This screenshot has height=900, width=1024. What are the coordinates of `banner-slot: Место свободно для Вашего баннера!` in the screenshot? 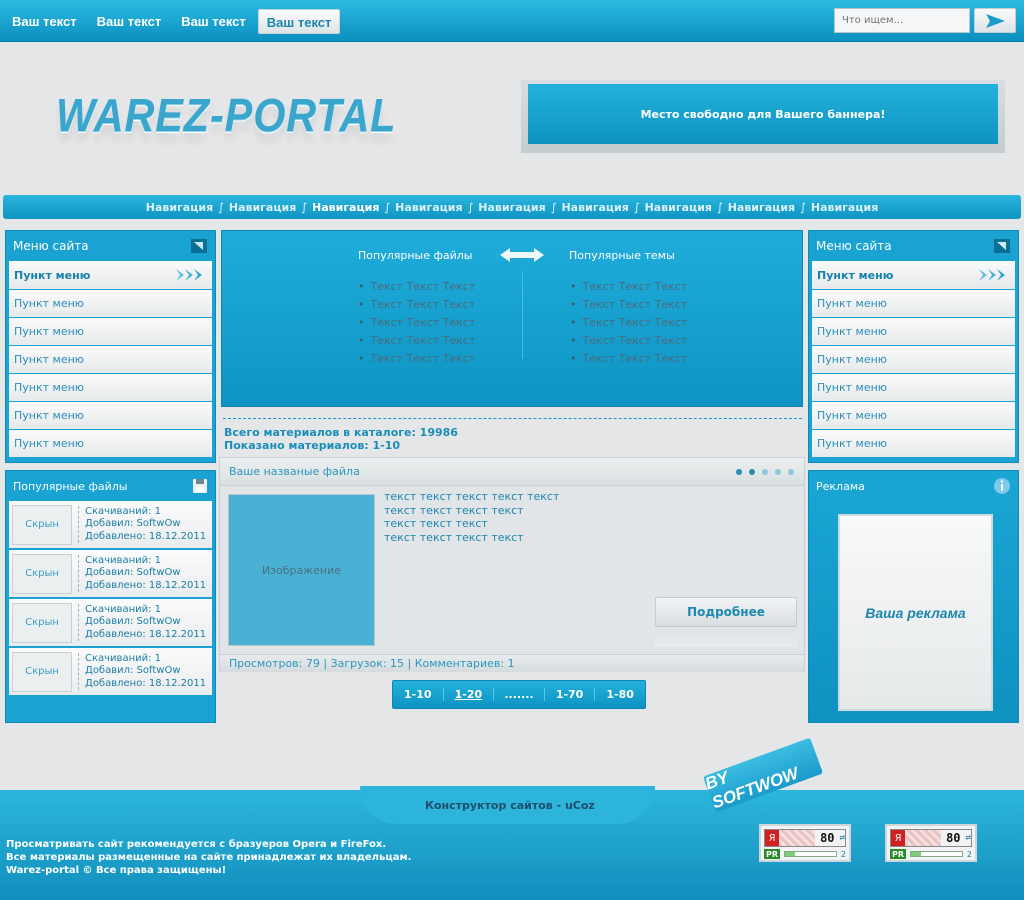 It's located at (763, 116).